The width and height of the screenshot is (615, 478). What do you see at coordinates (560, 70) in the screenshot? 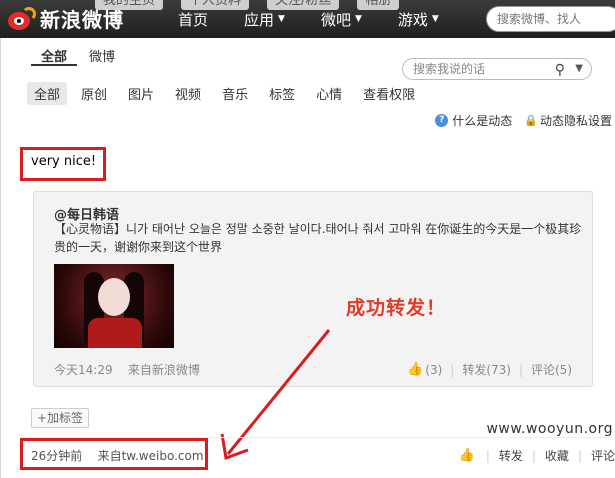
I see `search-icon: ⚲` at bounding box center [560, 70].